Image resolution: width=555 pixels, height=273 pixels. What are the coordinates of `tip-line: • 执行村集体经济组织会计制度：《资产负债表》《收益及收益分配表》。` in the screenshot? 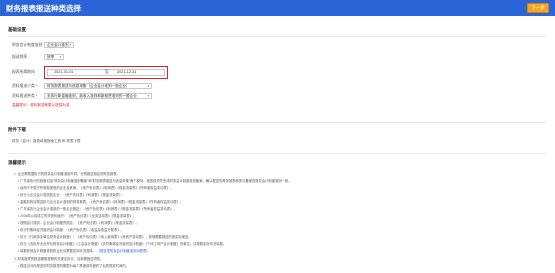 It's located at (71, 230).